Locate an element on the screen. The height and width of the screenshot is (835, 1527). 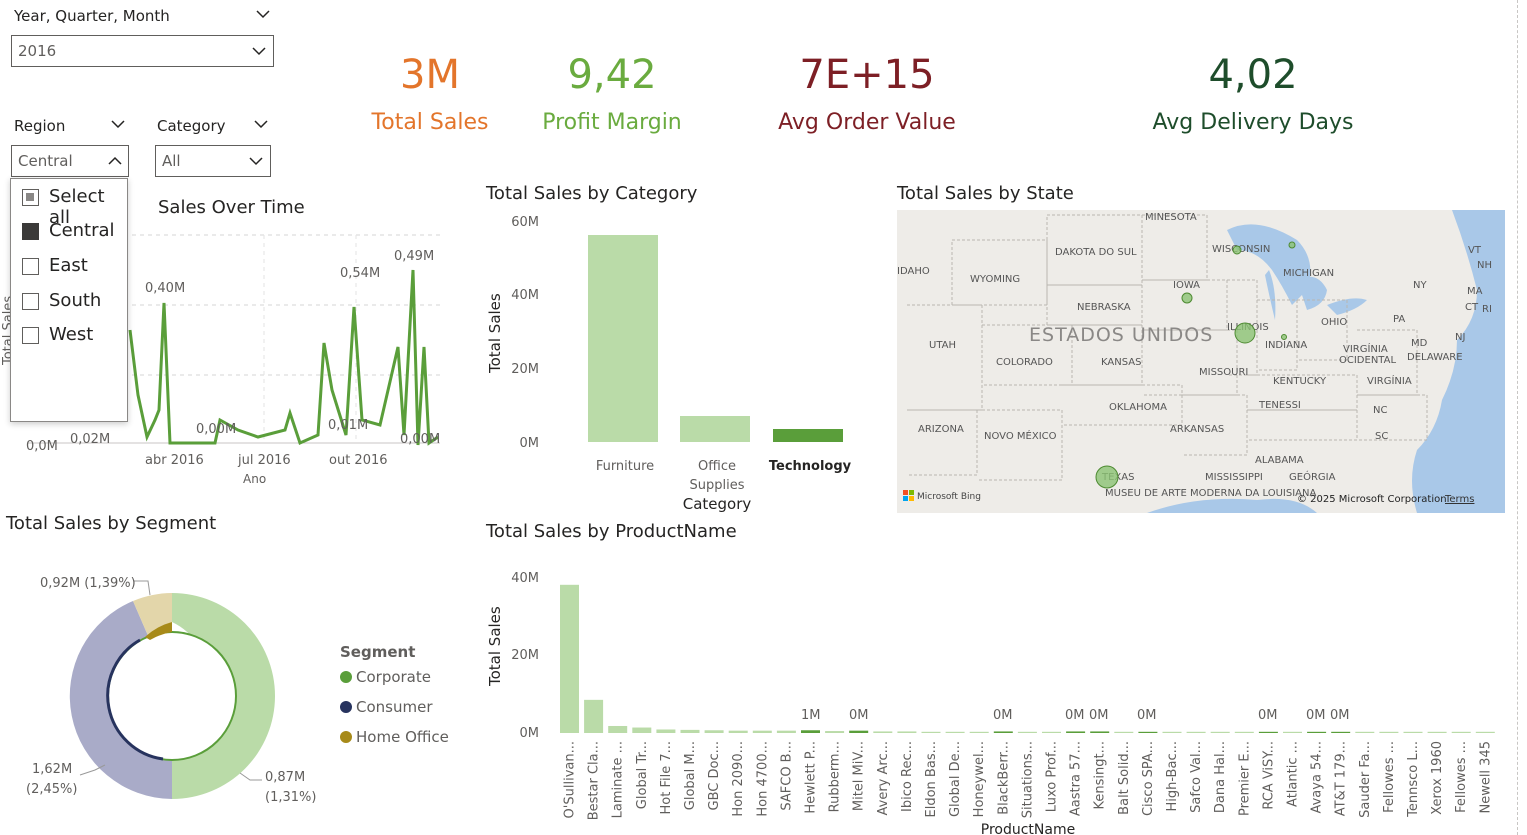
sales-line-series is located at coordinates (283, 357).